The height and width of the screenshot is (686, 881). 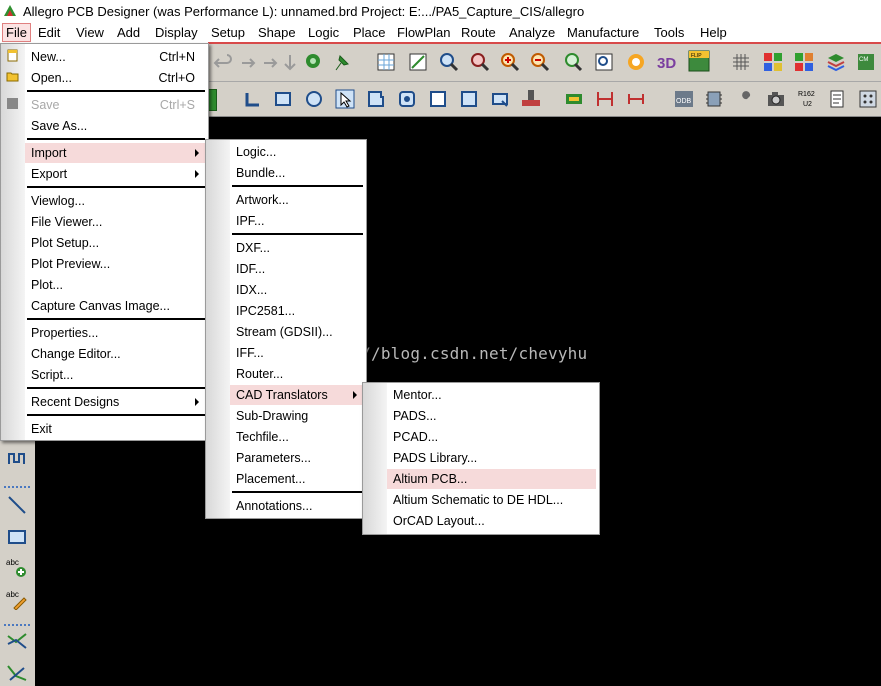 I want to click on square-icon, so click(x=438, y=99).